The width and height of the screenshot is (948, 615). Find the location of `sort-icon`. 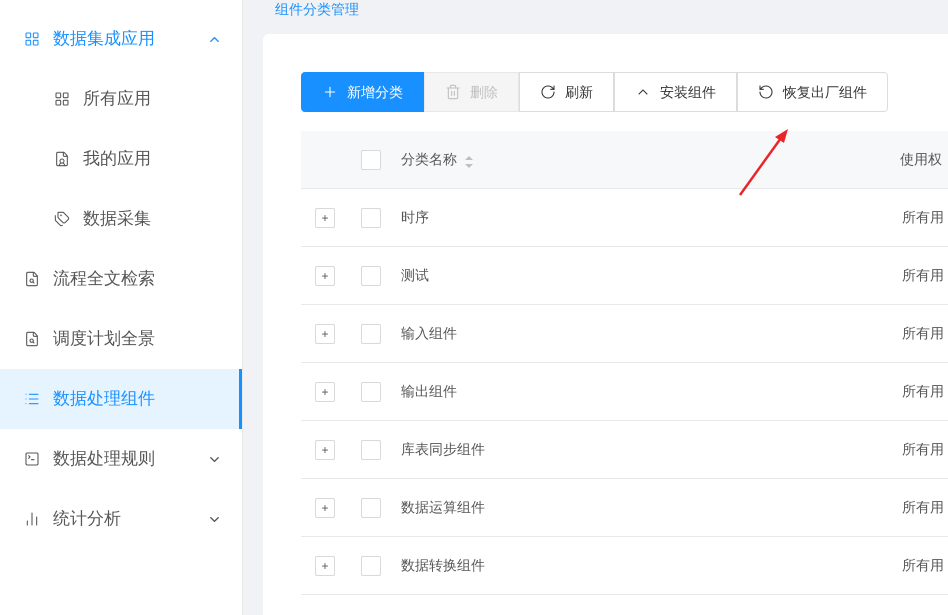

sort-icon is located at coordinates (469, 162).